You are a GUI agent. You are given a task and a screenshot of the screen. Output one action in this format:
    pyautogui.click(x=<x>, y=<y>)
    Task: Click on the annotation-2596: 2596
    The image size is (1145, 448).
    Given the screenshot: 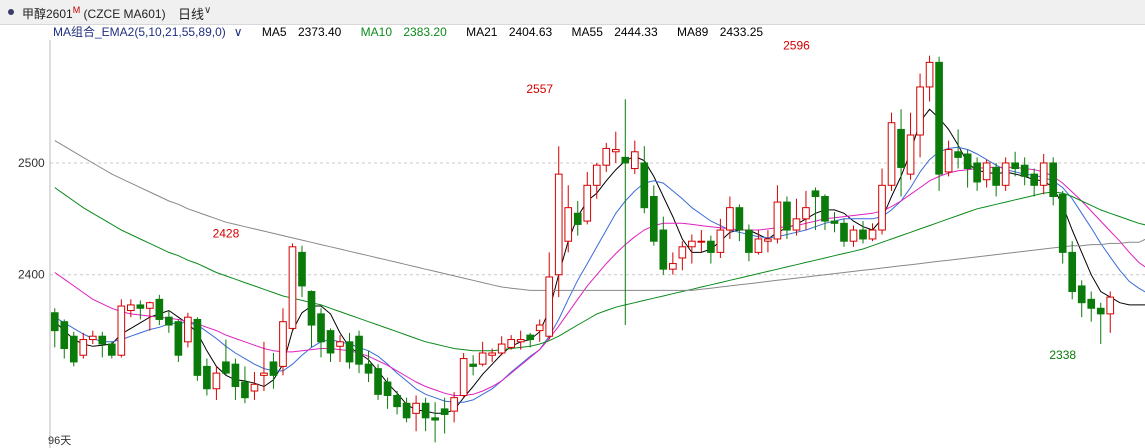 What is the action you would take?
    pyautogui.click(x=796, y=46)
    